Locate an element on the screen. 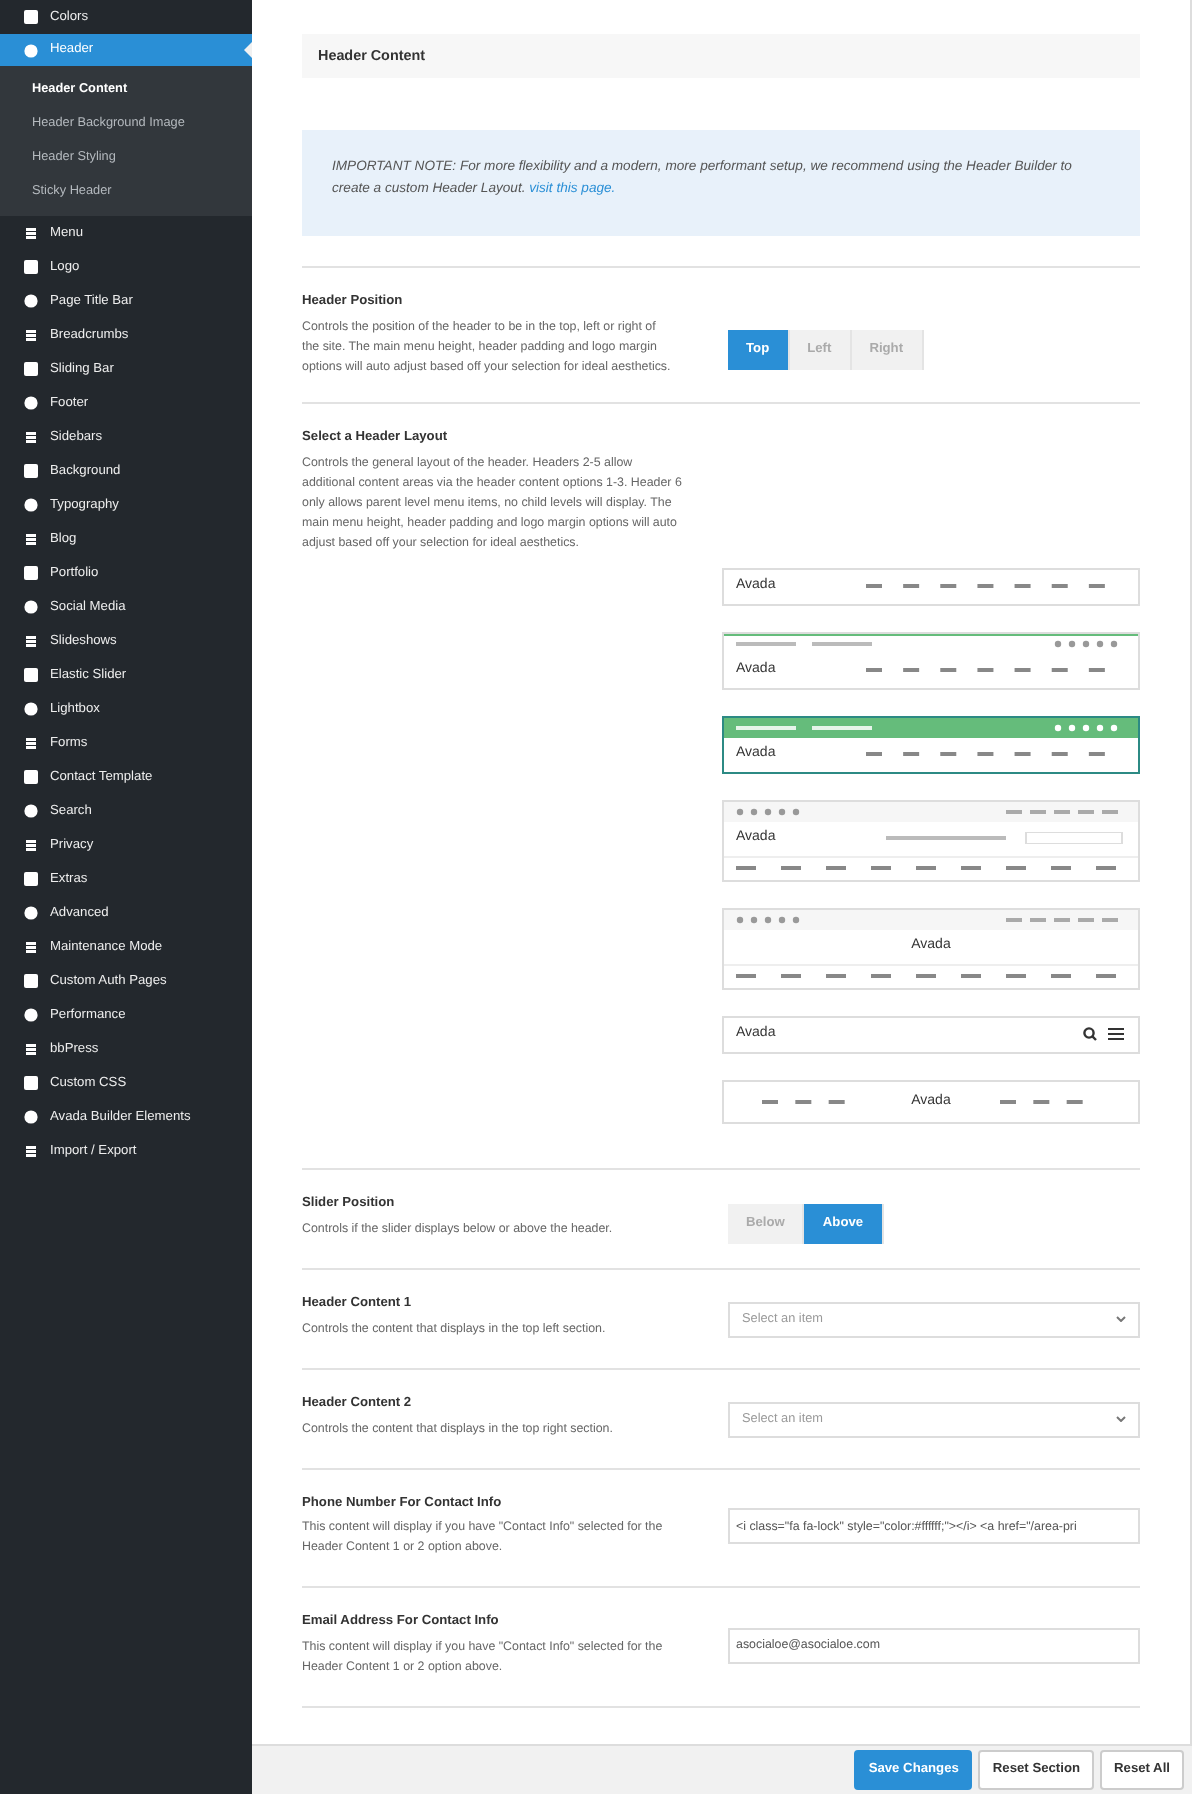 The image size is (1204, 1794). search-and-menu-icons is located at coordinates (1104, 1034).